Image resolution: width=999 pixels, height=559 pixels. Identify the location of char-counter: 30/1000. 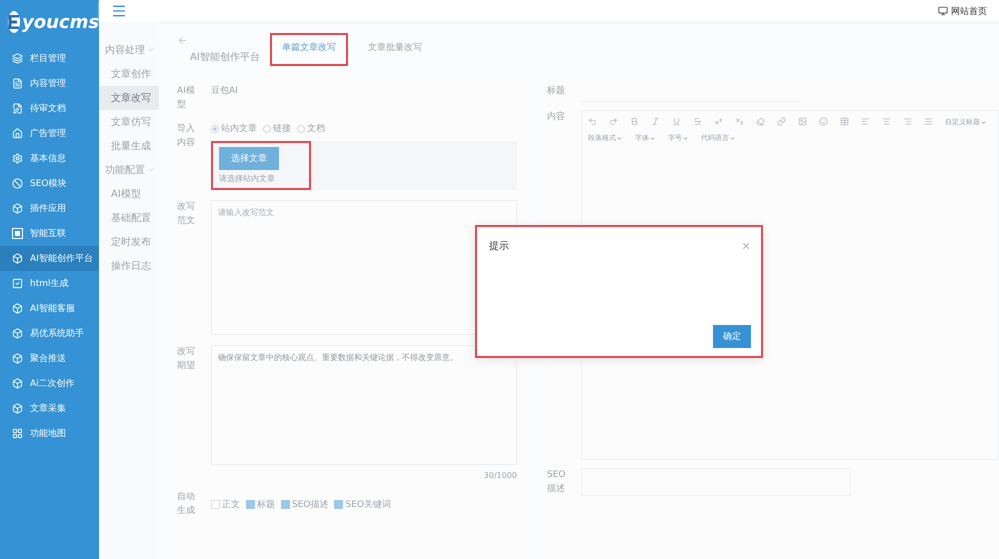
(500, 475).